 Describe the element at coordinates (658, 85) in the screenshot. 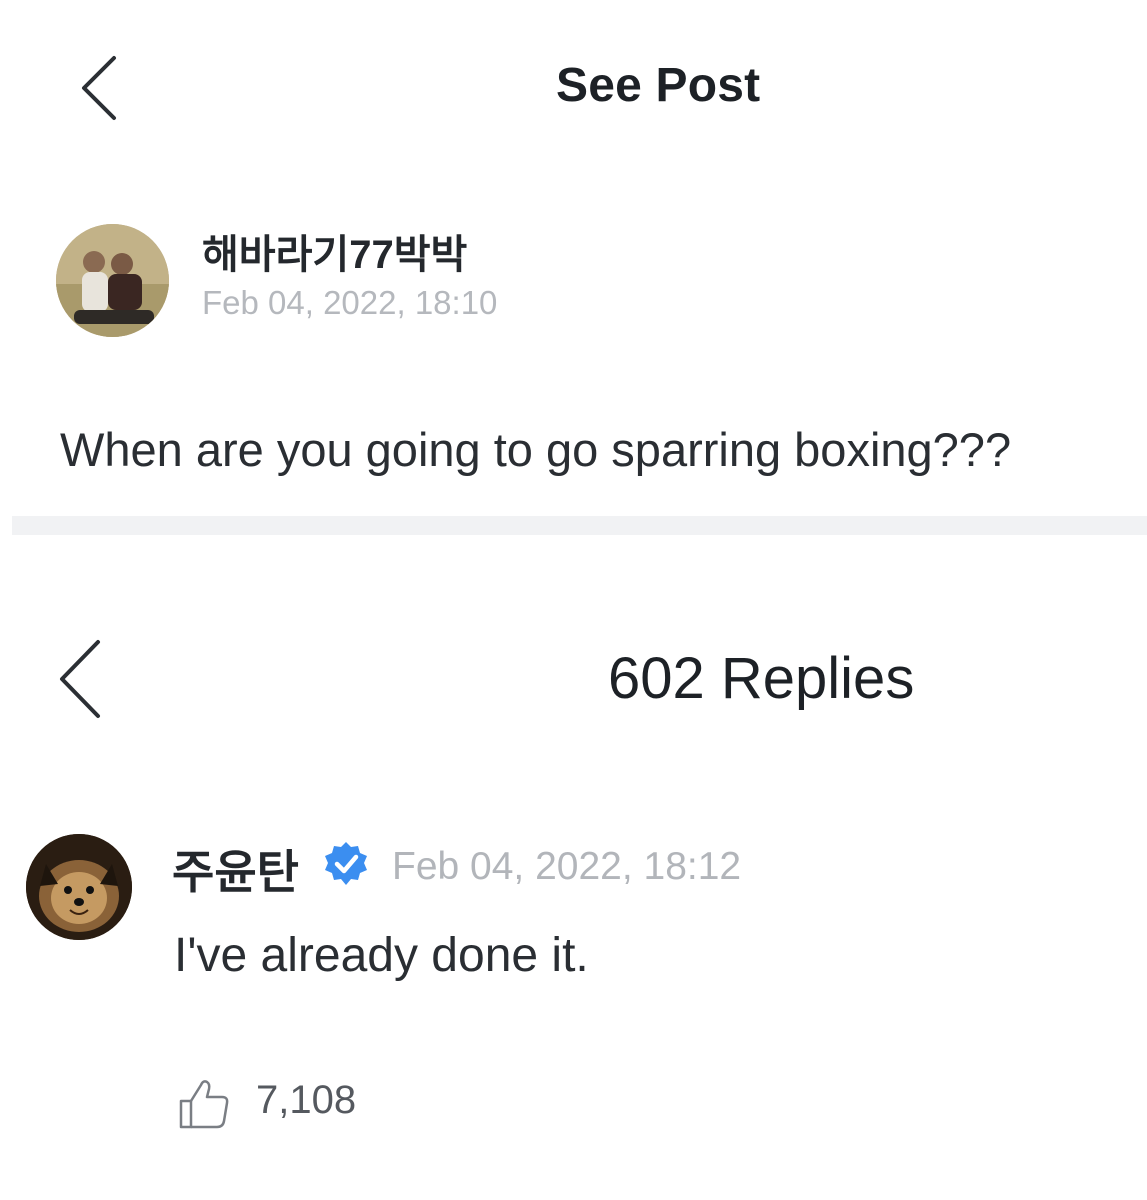

I see `page-title: See Post` at that location.